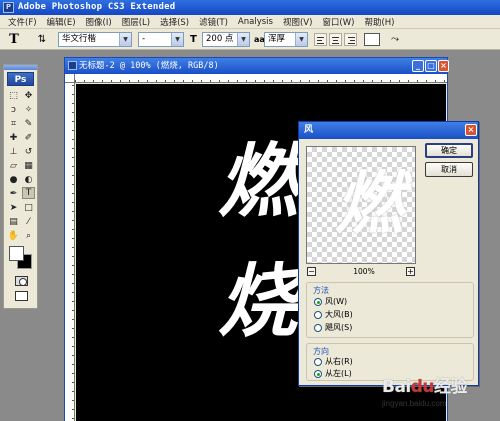 Image resolution: width=500 pixels, height=421 pixels. What do you see at coordinates (28, 166) in the screenshot?
I see `gradient-icon: ▦` at bounding box center [28, 166].